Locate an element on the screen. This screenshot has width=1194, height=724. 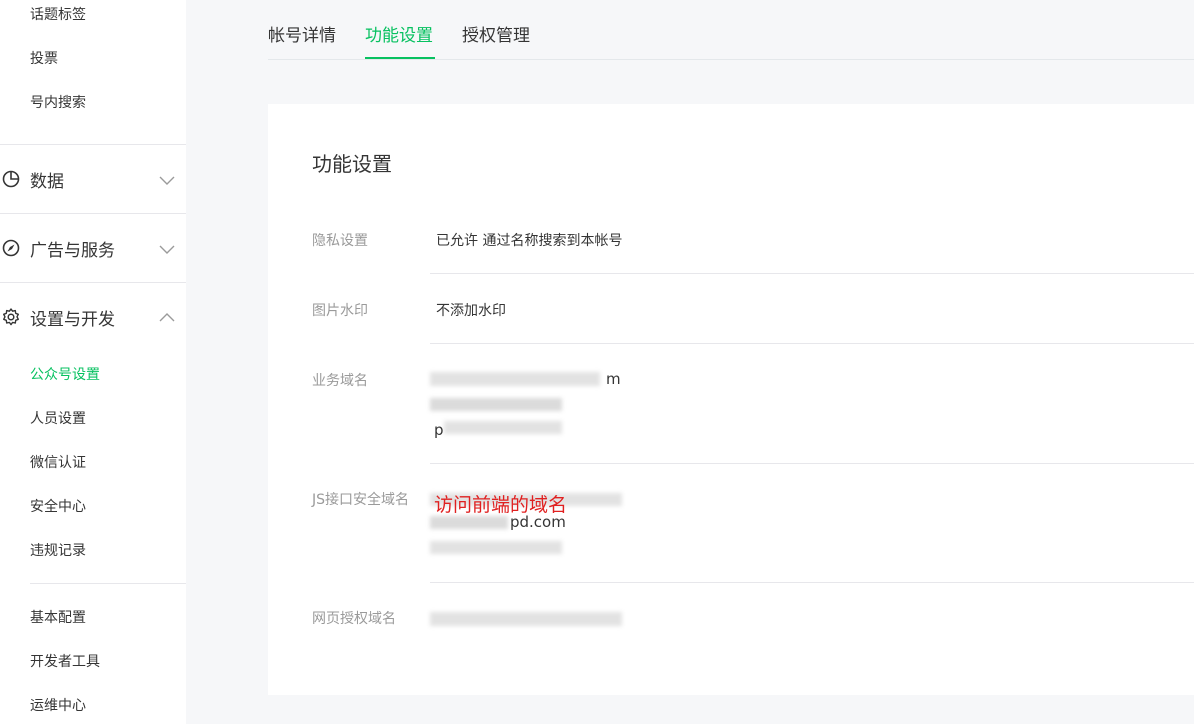
active-tab-indicator is located at coordinates (400, 58).